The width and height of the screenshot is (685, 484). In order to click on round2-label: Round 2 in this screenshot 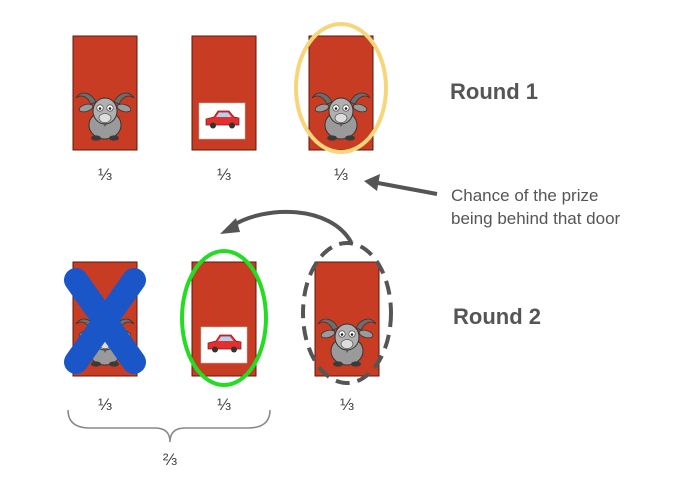, I will do `click(497, 316)`.